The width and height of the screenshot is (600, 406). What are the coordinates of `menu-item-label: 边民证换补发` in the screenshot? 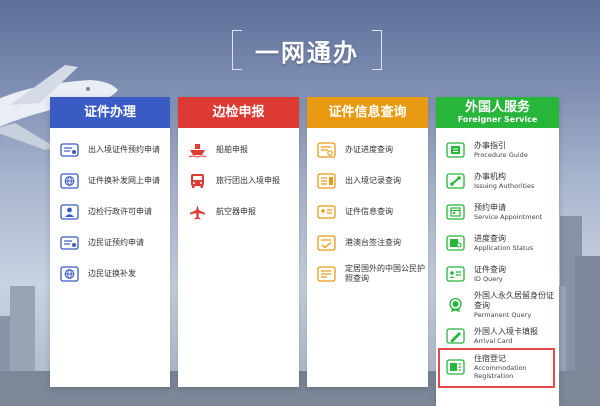 It's located at (112, 273).